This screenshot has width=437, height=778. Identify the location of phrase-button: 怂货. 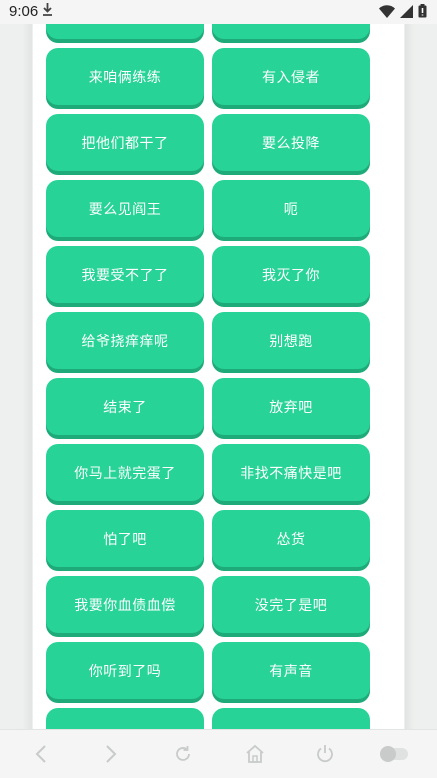
(291, 538).